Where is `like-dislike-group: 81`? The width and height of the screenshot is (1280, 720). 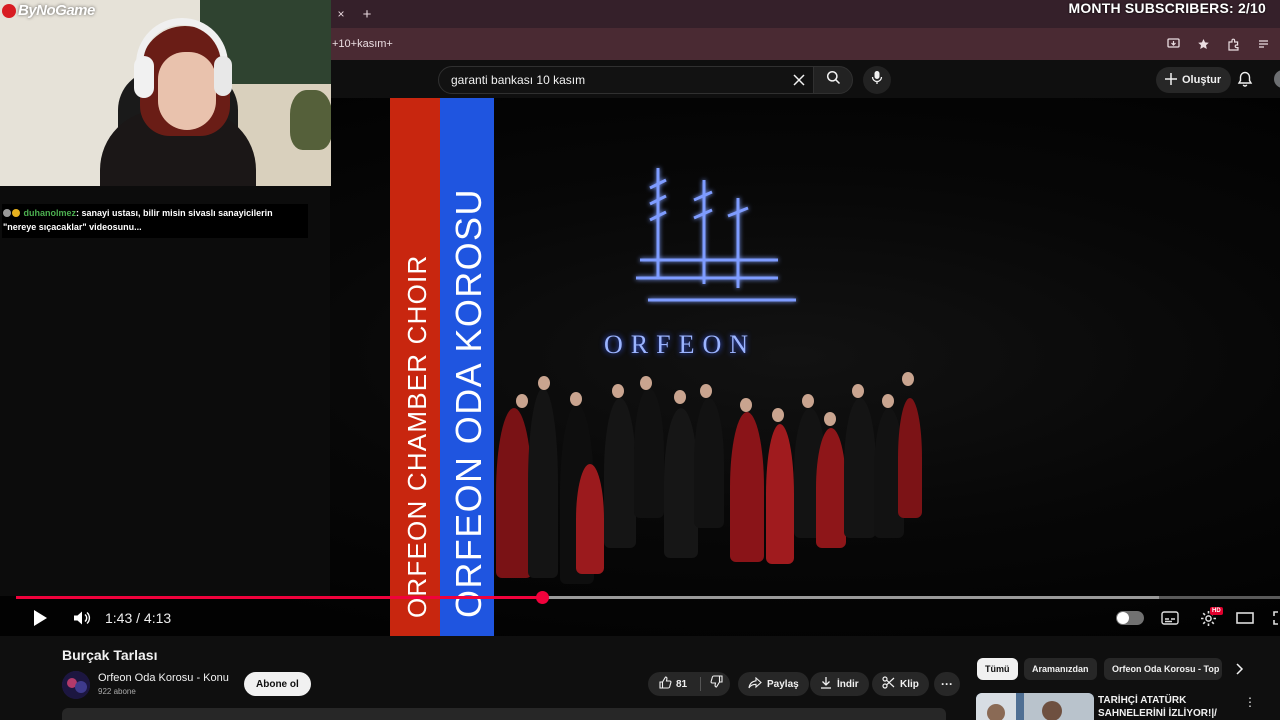 like-dislike-group: 81 is located at coordinates (689, 684).